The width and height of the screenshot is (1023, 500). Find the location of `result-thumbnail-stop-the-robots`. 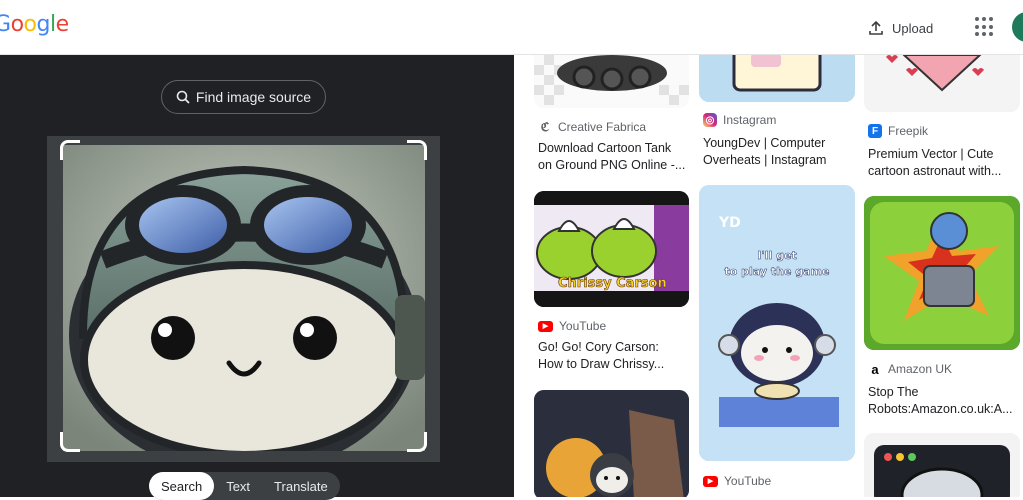

result-thumbnail-stop-the-robots is located at coordinates (942, 273).